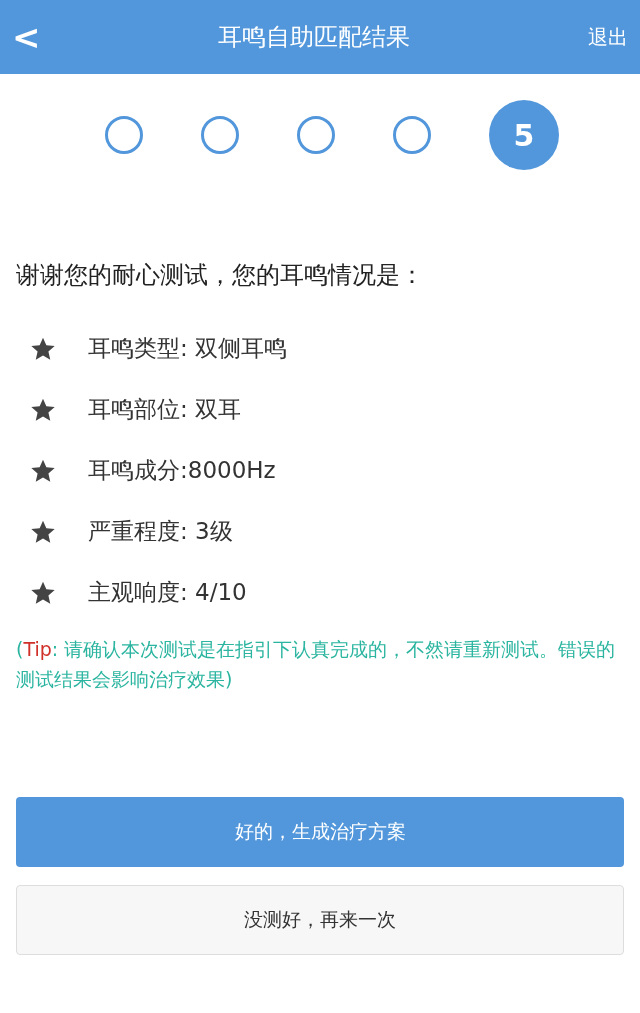 This screenshot has width=640, height=1013. I want to click on tip-text: (Tip: 请确认本次测试是在指引下认真完成的，不然请重新测试。错误的测试结果会影响治疗效果), so click(316, 664).